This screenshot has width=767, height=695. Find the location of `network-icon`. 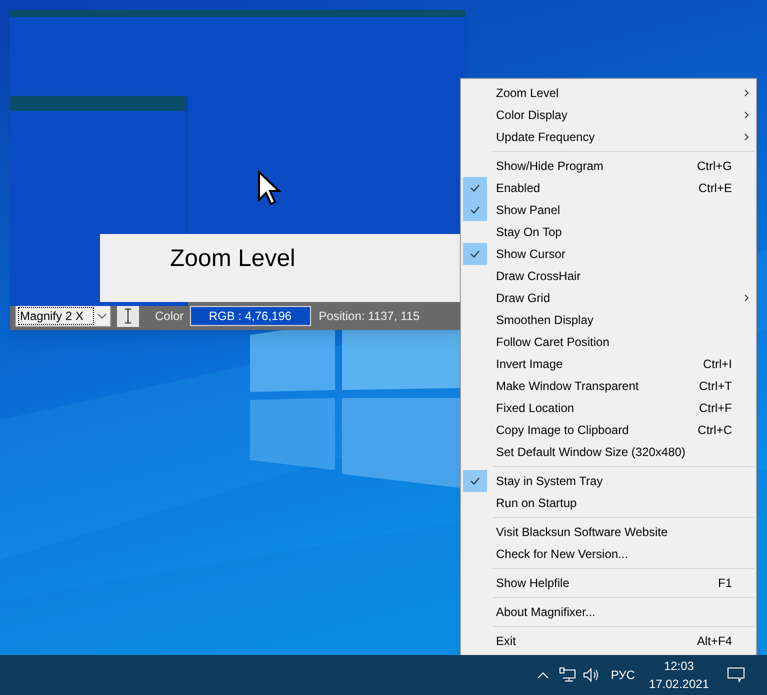

network-icon is located at coordinates (567, 675).